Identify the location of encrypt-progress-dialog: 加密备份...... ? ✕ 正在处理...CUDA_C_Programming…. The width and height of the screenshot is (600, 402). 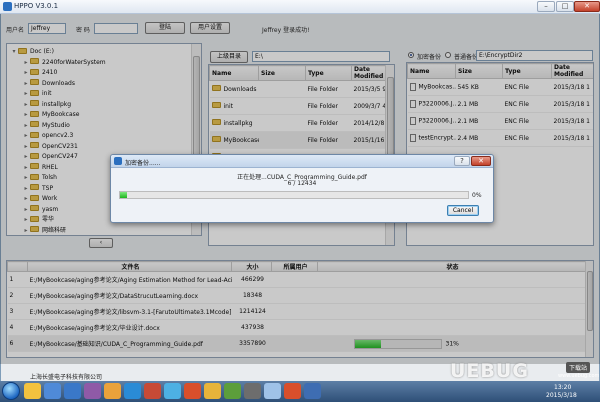
(302, 188).